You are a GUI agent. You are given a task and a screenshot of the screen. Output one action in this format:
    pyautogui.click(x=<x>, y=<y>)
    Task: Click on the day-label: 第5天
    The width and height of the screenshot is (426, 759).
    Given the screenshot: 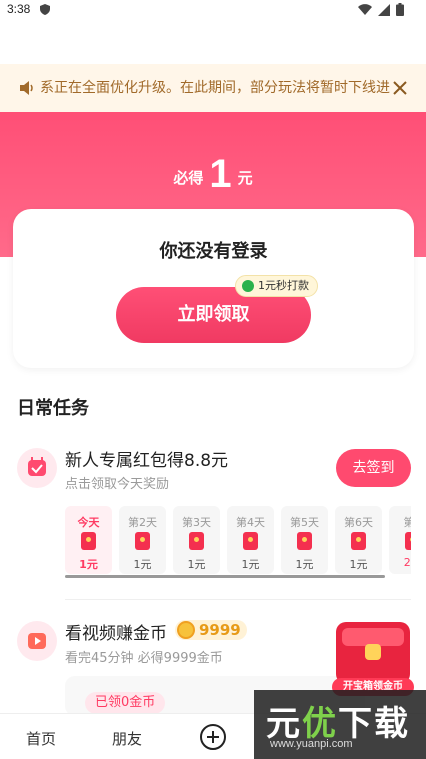 What is the action you would take?
    pyautogui.click(x=304, y=522)
    